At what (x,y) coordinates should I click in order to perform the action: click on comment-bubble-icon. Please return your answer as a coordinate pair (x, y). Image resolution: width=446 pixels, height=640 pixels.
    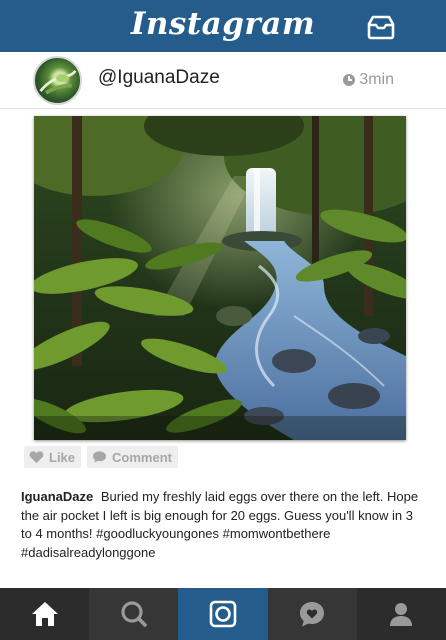
    Looking at the image, I should click on (99, 457).